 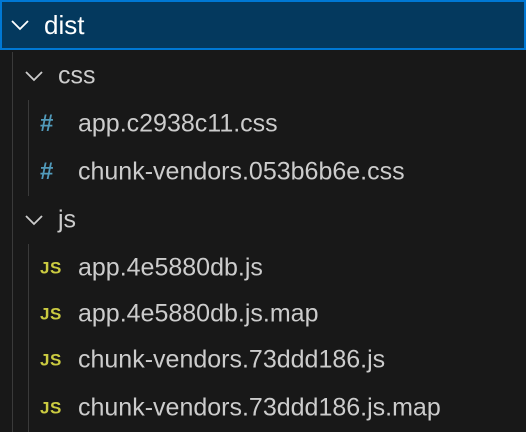 I want to click on folder-css: css, so click(x=263, y=76).